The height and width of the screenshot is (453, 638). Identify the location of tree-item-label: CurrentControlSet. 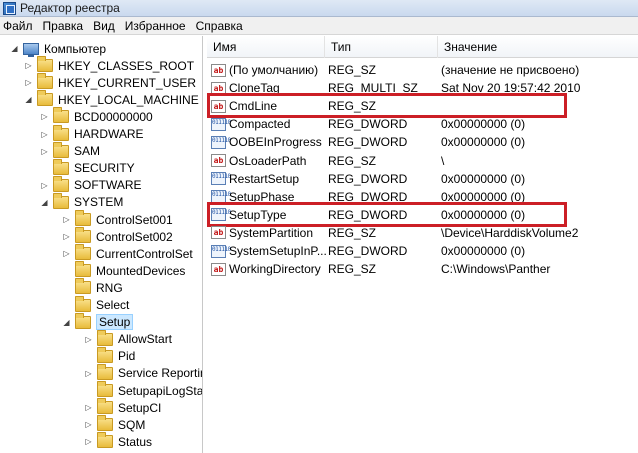
(144, 253).